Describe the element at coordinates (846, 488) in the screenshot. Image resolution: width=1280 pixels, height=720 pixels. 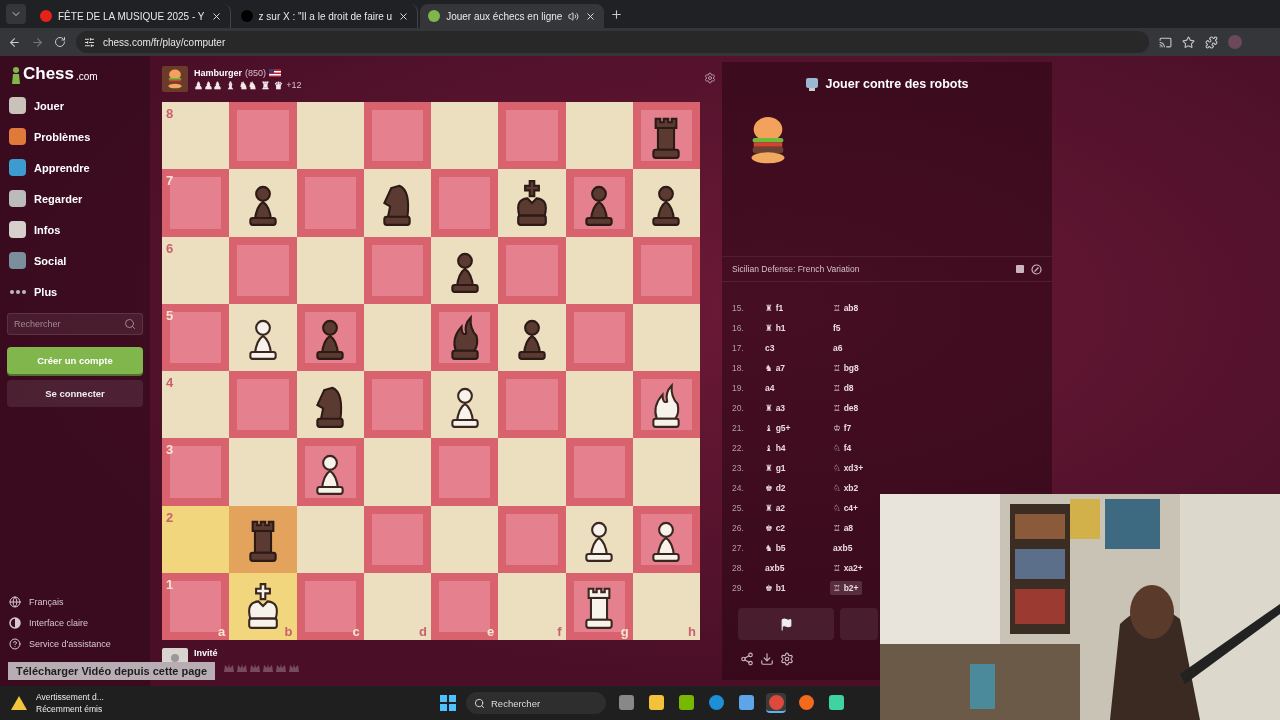
I see `move-notation: ♘ xb2` at that location.